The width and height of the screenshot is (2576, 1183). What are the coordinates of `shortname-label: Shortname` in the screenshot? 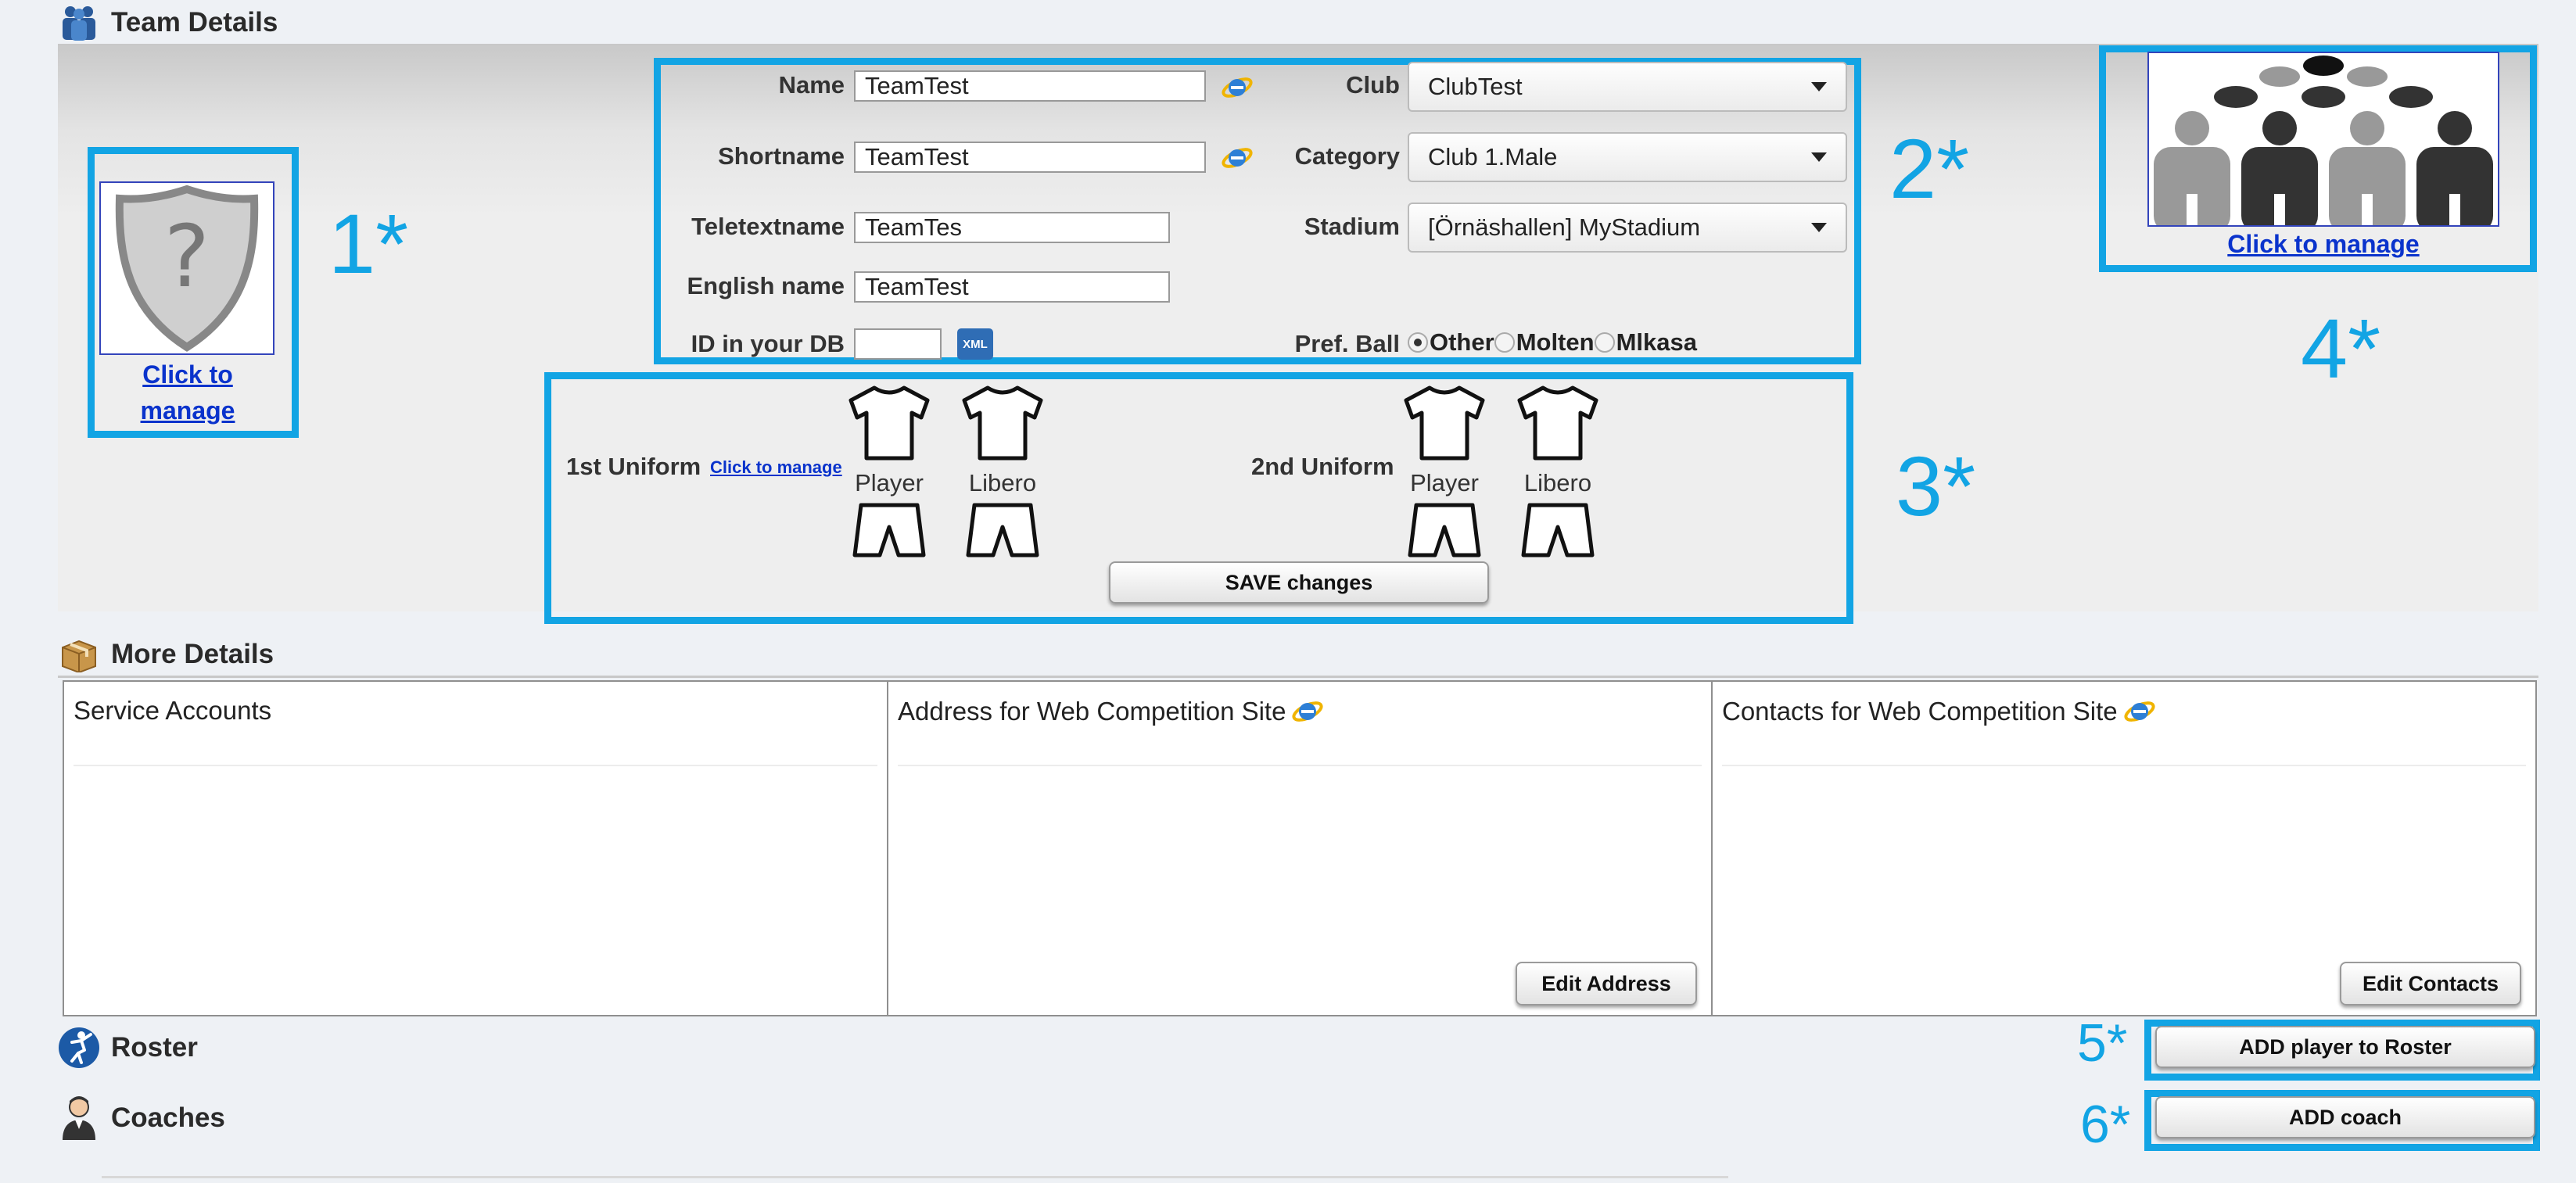 It's located at (781, 156).